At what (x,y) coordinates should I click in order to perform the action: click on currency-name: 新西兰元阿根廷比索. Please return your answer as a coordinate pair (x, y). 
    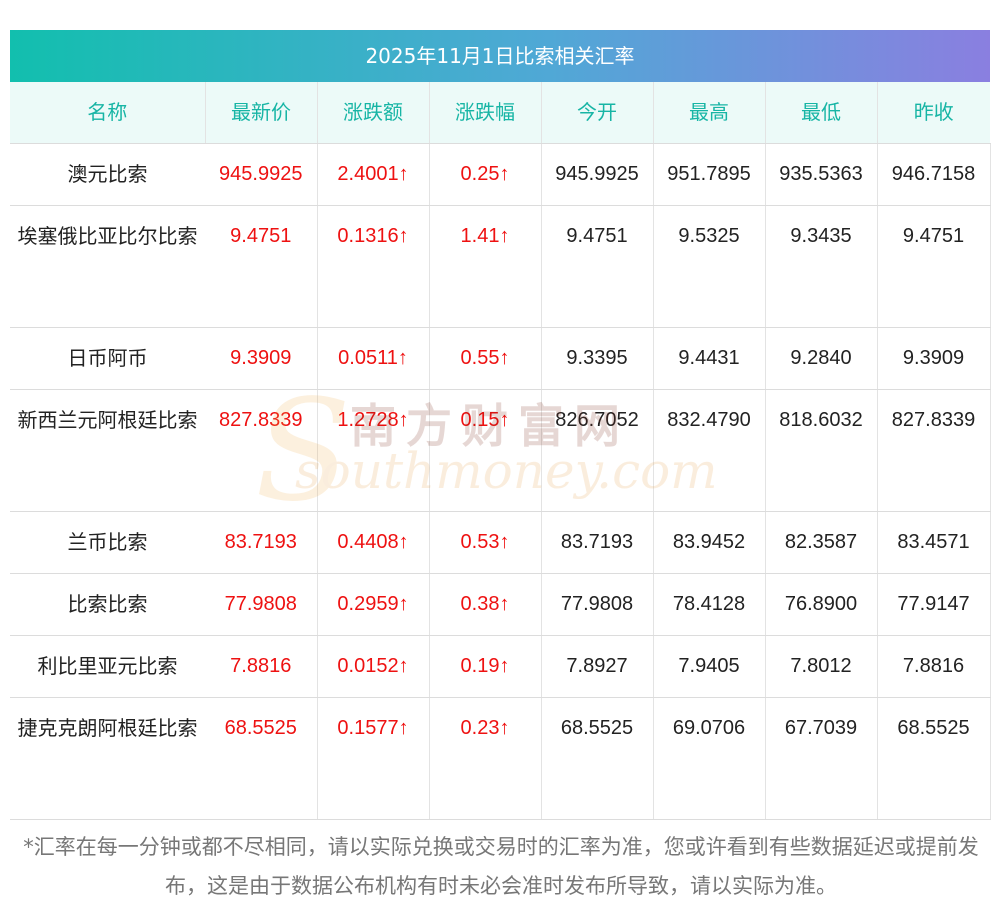
    Looking at the image, I should click on (107, 450).